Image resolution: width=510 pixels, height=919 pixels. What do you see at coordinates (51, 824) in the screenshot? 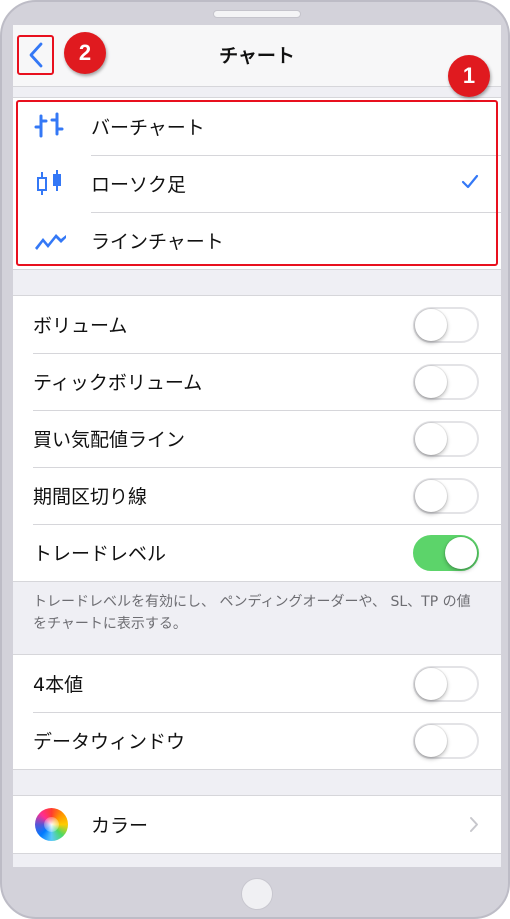
I see `color-wheel-icon` at bounding box center [51, 824].